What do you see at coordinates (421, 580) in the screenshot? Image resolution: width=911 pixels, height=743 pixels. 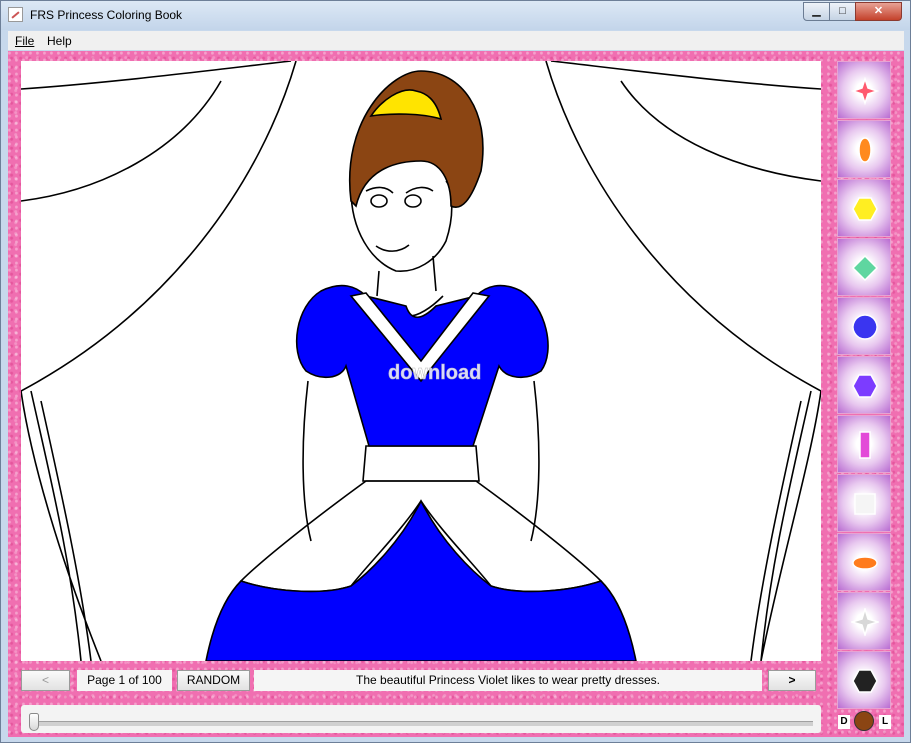 I see `princess-skirt` at bounding box center [421, 580].